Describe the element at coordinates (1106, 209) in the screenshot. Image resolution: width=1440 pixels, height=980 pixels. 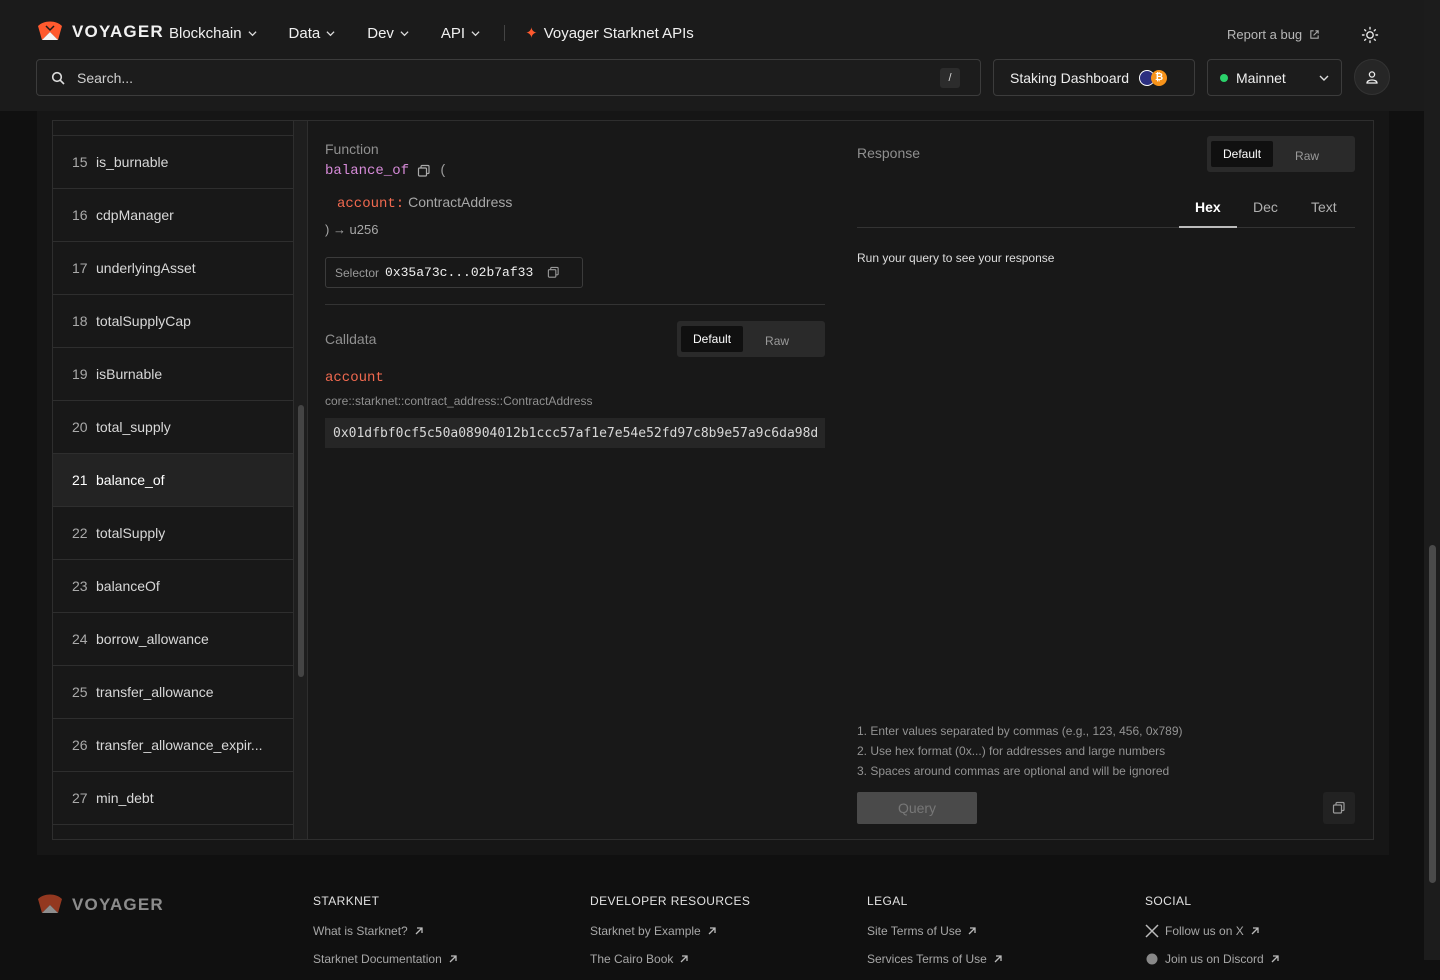
I see `response-tabs: Hex Dec Text` at that location.